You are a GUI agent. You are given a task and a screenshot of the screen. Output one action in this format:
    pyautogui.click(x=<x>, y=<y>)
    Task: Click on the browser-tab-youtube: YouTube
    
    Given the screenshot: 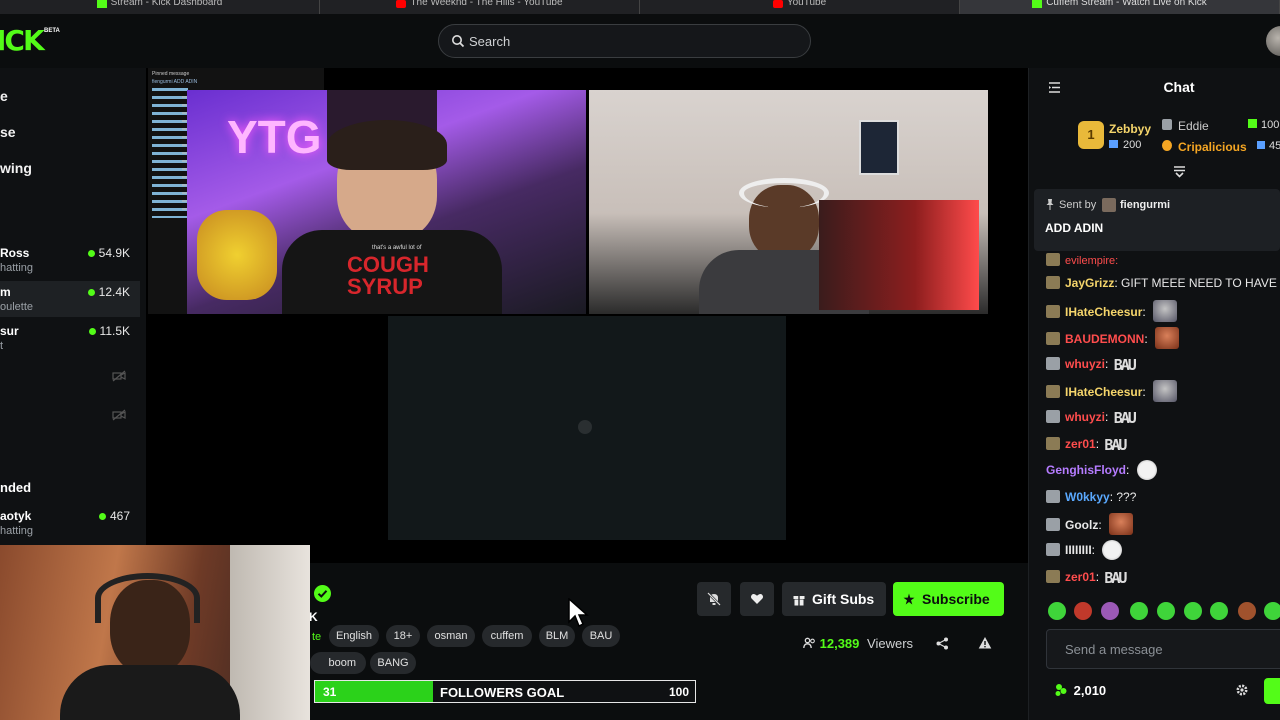 What is the action you would take?
    pyautogui.click(x=800, y=7)
    